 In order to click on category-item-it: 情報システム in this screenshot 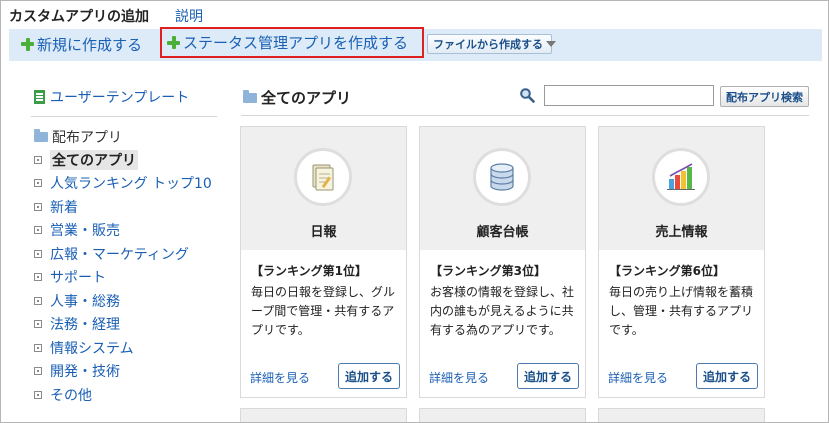, I will do `click(129, 348)`.